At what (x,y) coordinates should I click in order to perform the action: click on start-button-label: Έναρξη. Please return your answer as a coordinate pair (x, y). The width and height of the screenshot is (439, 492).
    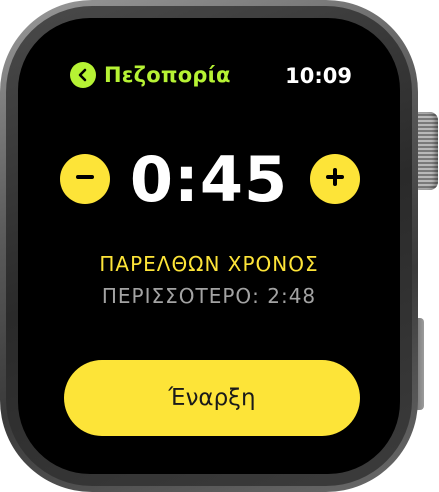
    Looking at the image, I should click on (212, 398).